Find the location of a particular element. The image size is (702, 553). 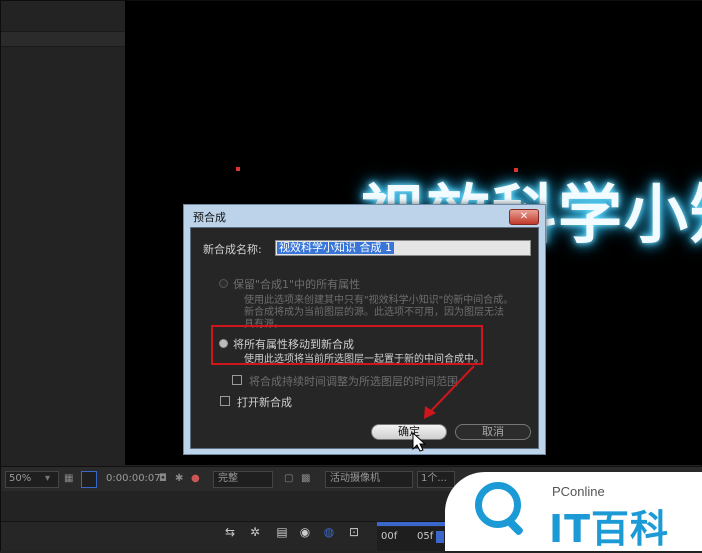

mouse-cursor-icon is located at coordinates (419, 441).